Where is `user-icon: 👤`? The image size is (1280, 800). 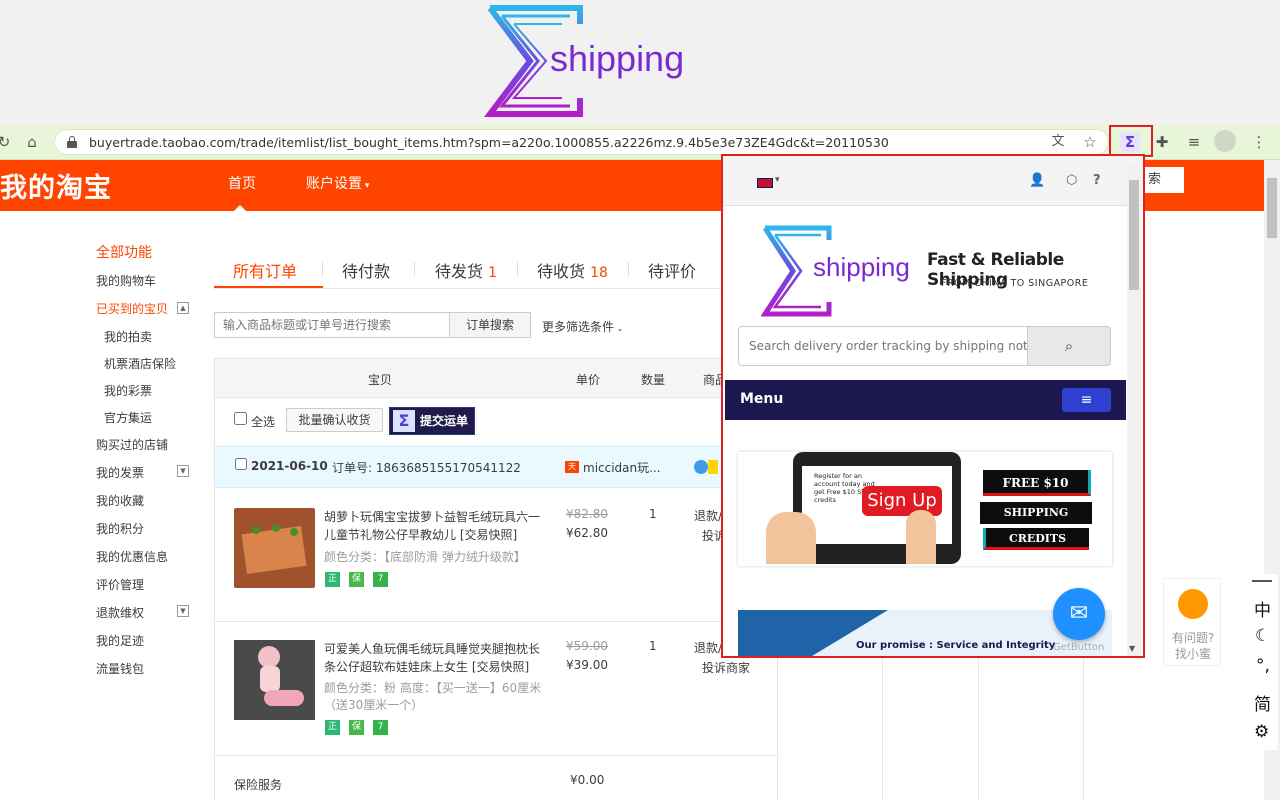 user-icon: 👤 is located at coordinates (1037, 180).